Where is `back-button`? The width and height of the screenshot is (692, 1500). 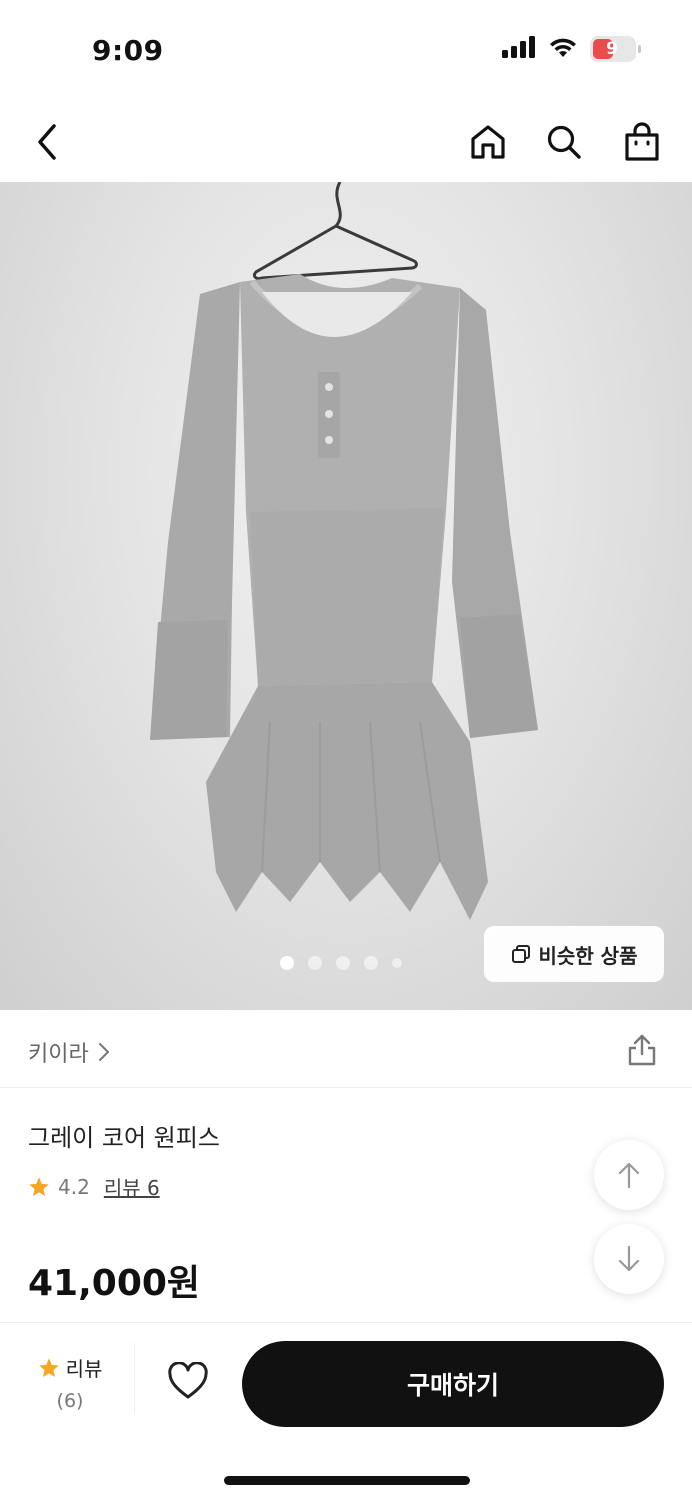 back-button is located at coordinates (48, 142).